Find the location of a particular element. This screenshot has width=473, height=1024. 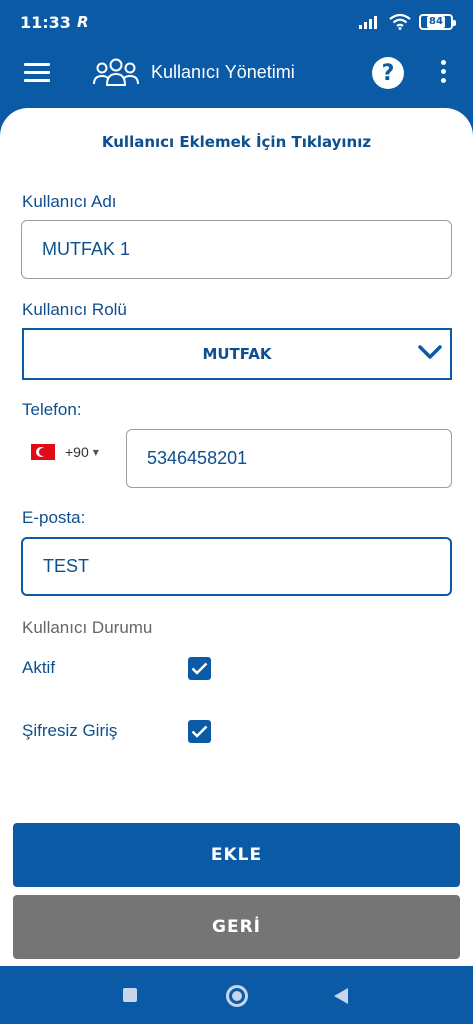

phone-label: Telefon: is located at coordinates (52, 409).